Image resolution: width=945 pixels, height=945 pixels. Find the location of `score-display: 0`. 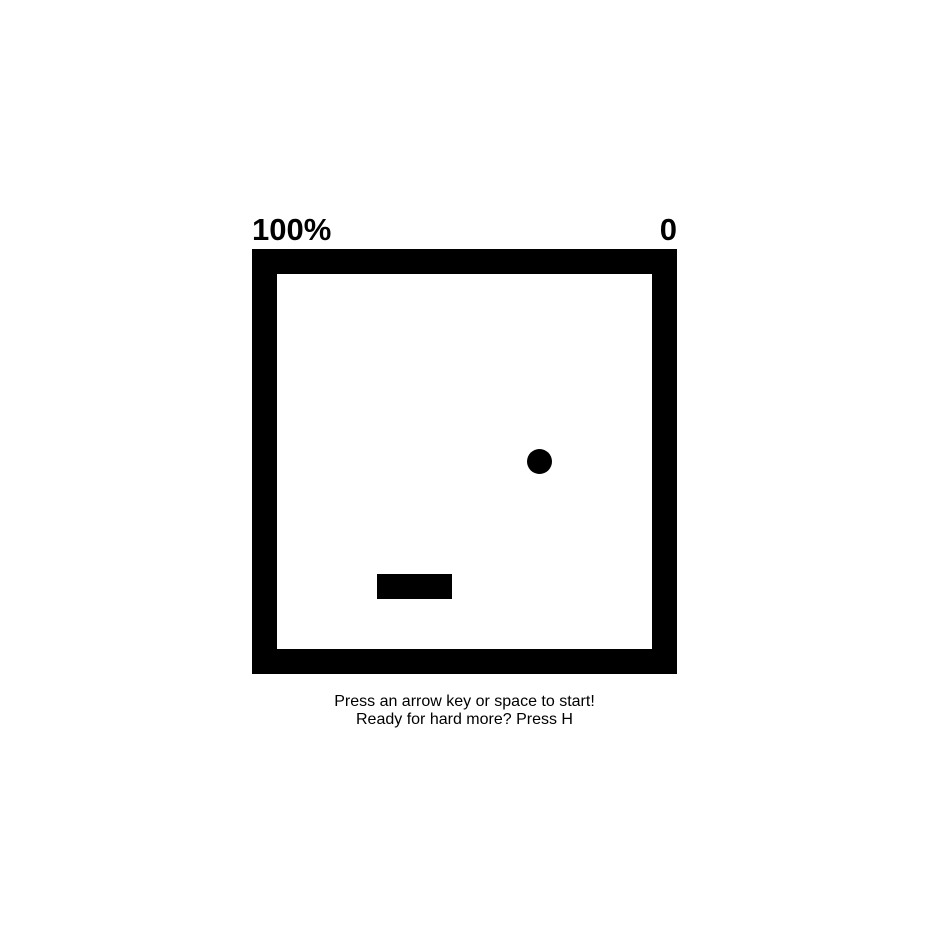

score-display: 0 is located at coordinates (668, 229).